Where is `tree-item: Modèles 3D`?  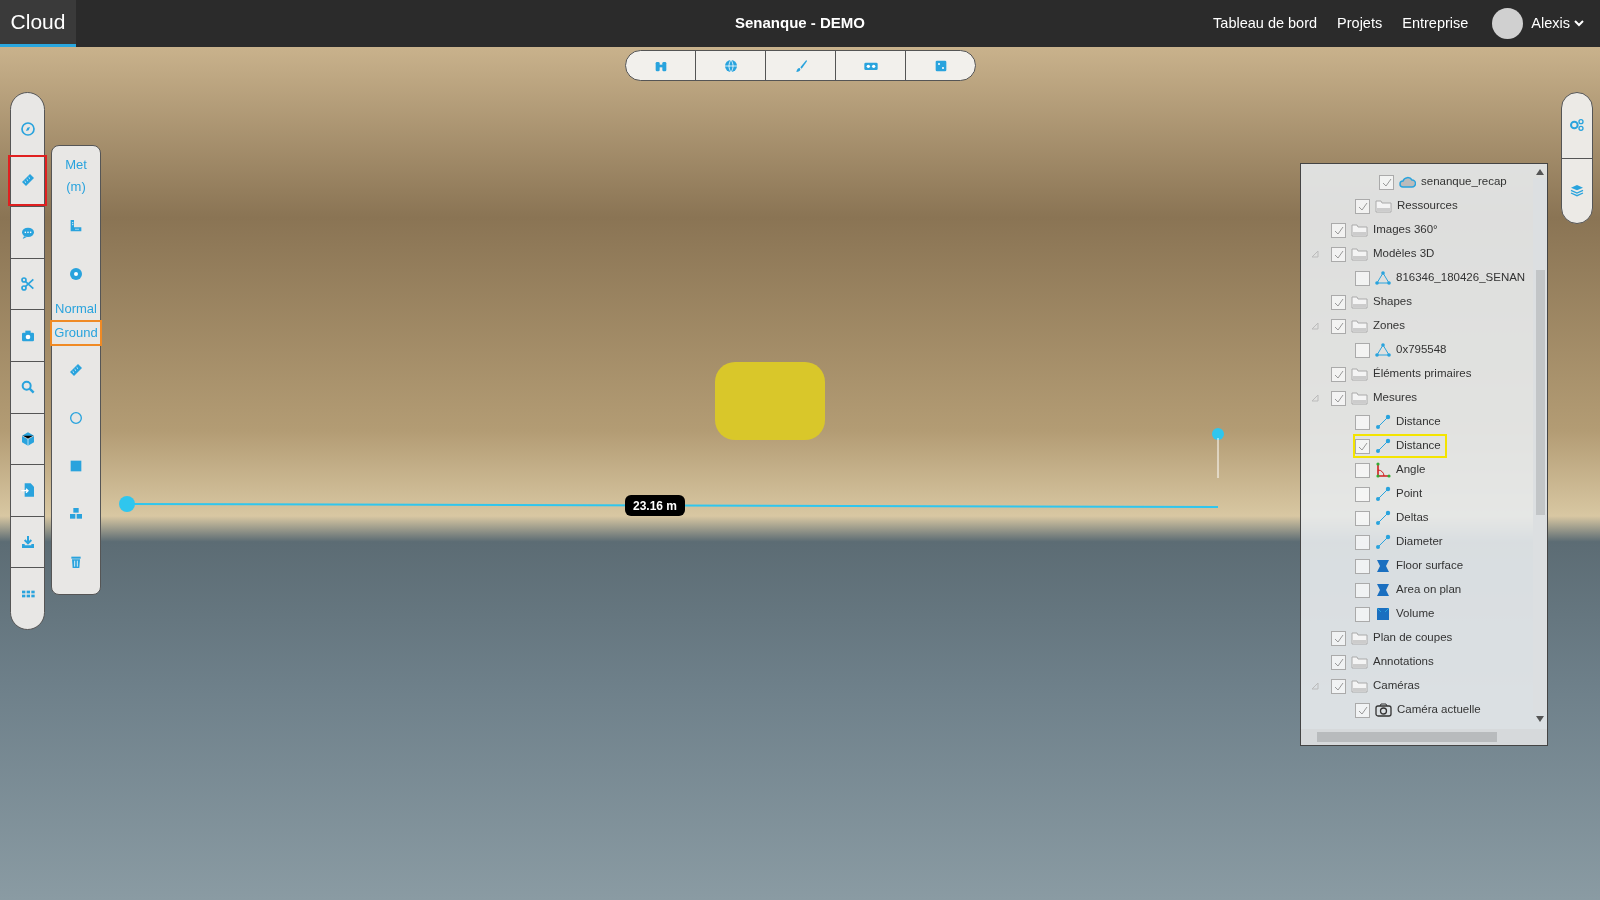
tree-item: Modèles 3D is located at coordinates (1385, 254).